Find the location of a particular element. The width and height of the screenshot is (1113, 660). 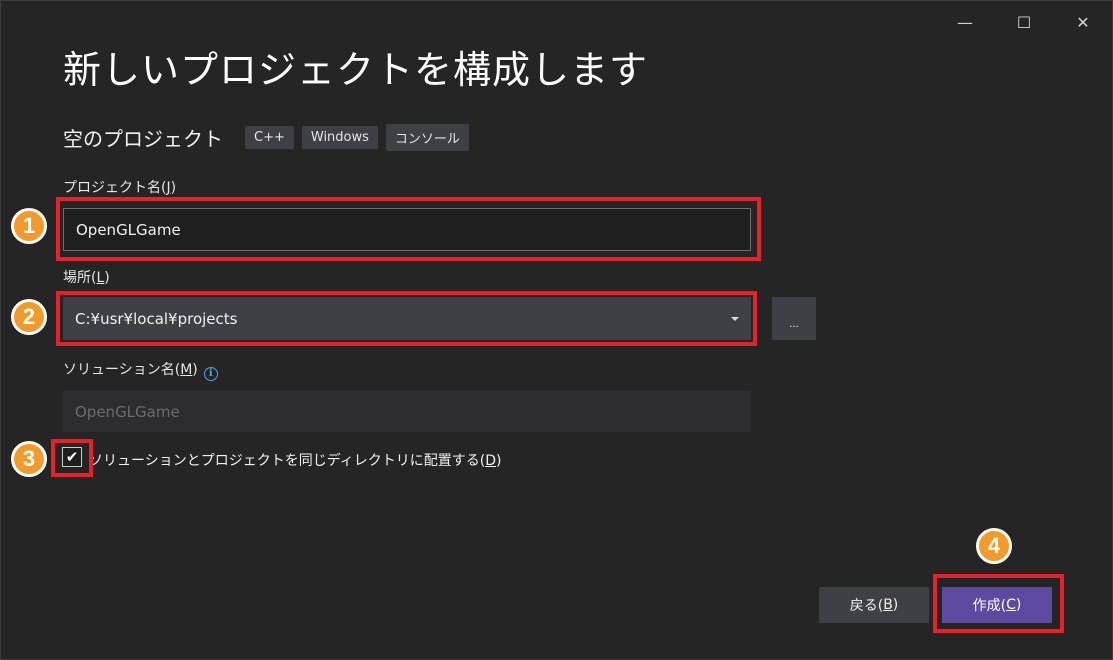

location-label: 場所(L) is located at coordinates (86, 278).